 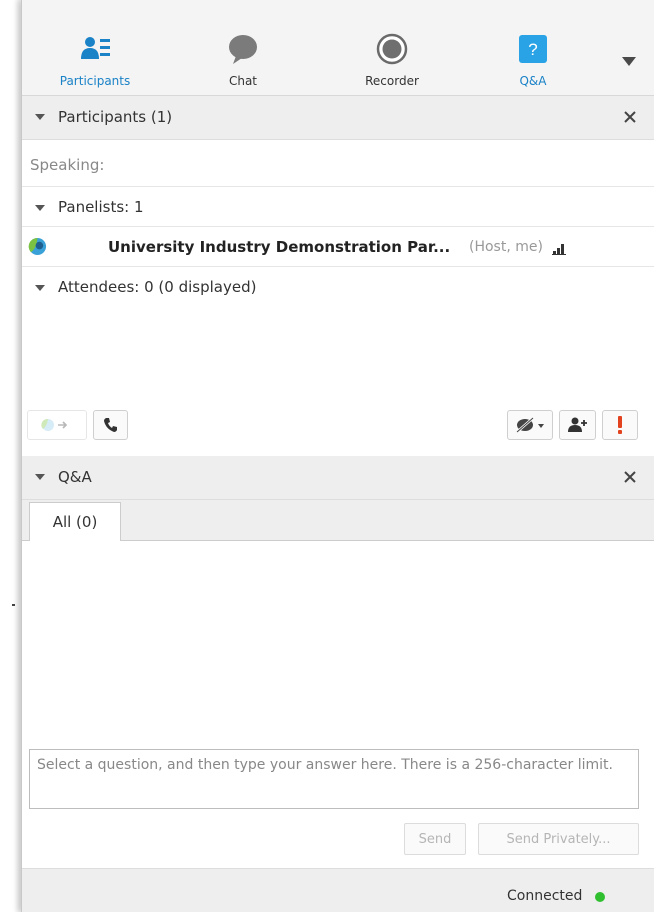 I want to click on question-icon: ?, so click(x=533, y=49).